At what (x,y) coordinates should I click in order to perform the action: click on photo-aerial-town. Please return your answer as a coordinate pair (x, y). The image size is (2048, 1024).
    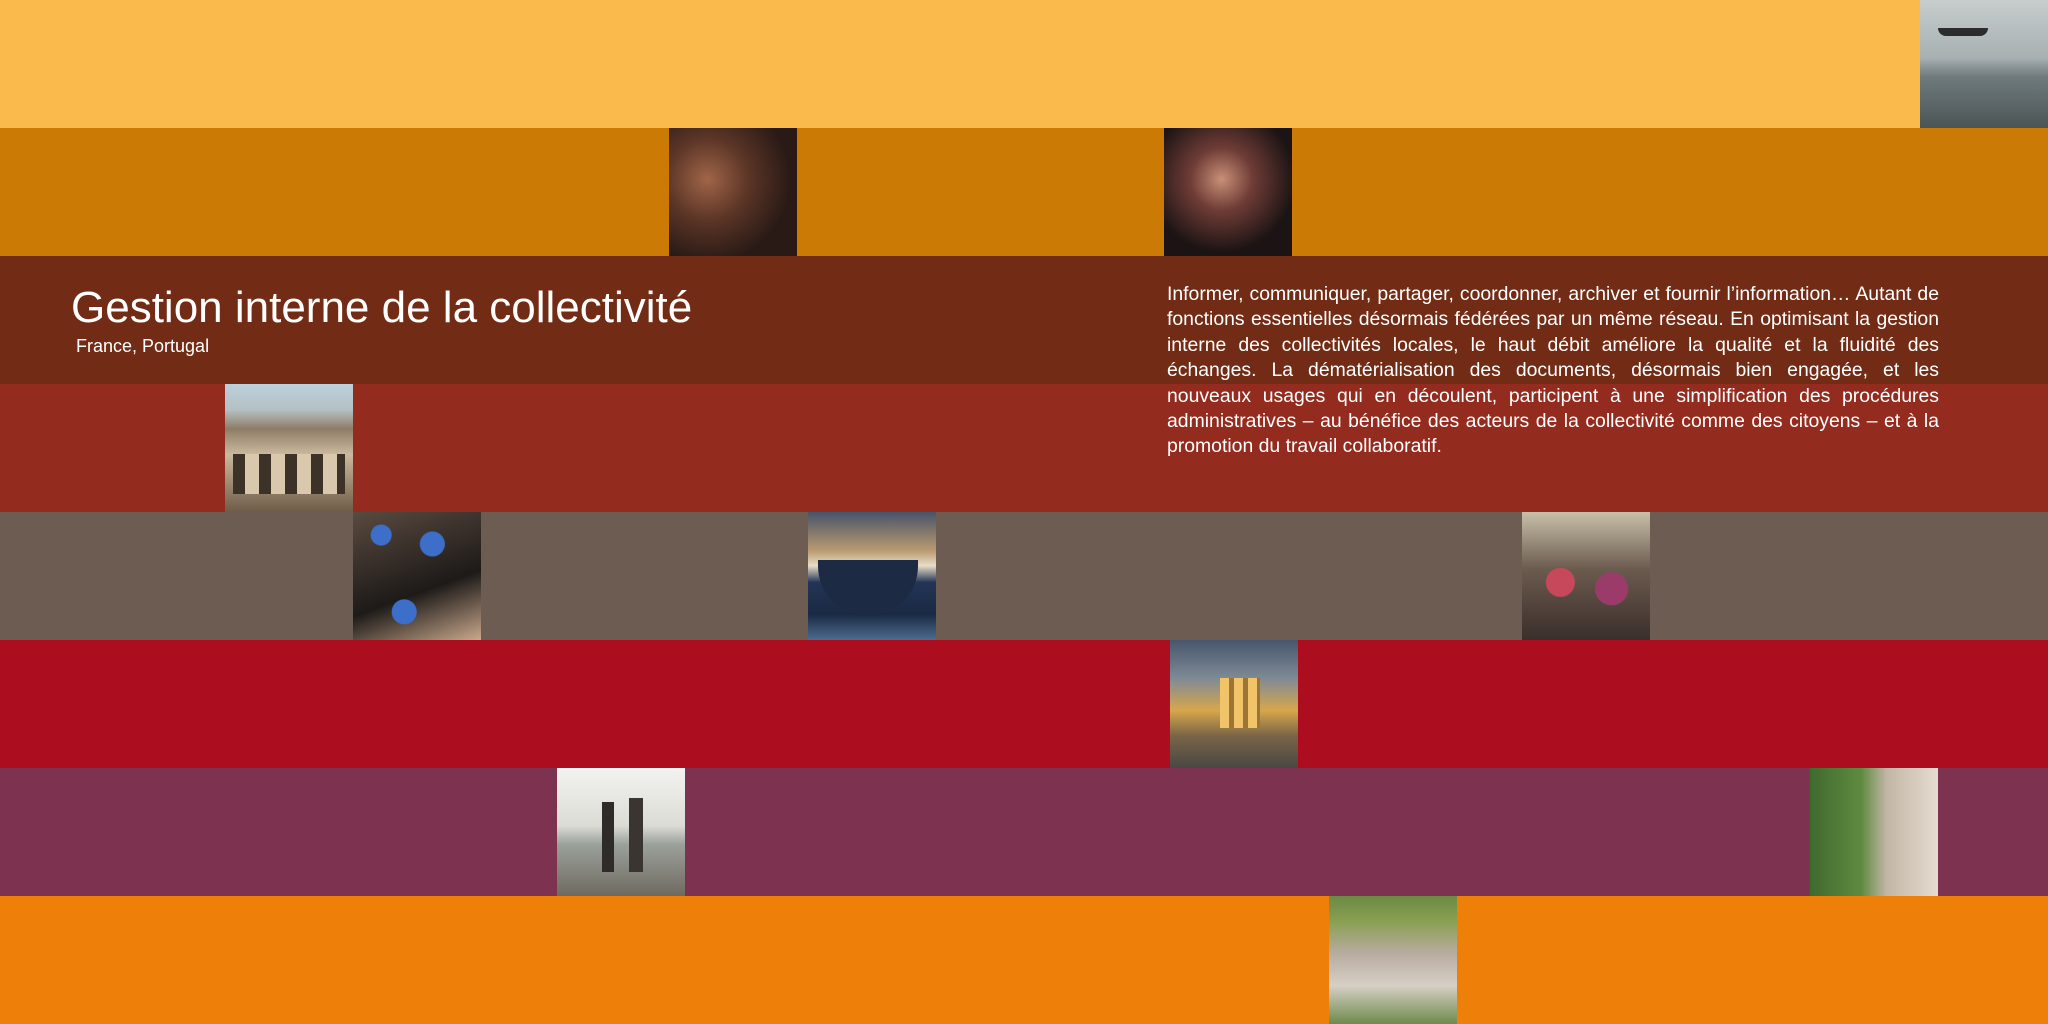
    Looking at the image, I should click on (1393, 960).